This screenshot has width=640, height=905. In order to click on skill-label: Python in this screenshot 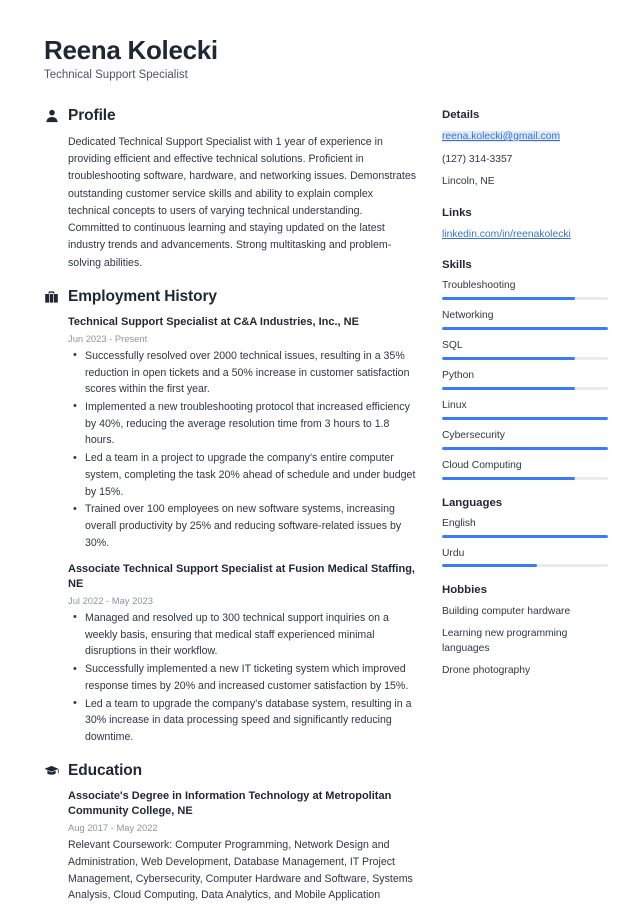, I will do `click(458, 376)`.